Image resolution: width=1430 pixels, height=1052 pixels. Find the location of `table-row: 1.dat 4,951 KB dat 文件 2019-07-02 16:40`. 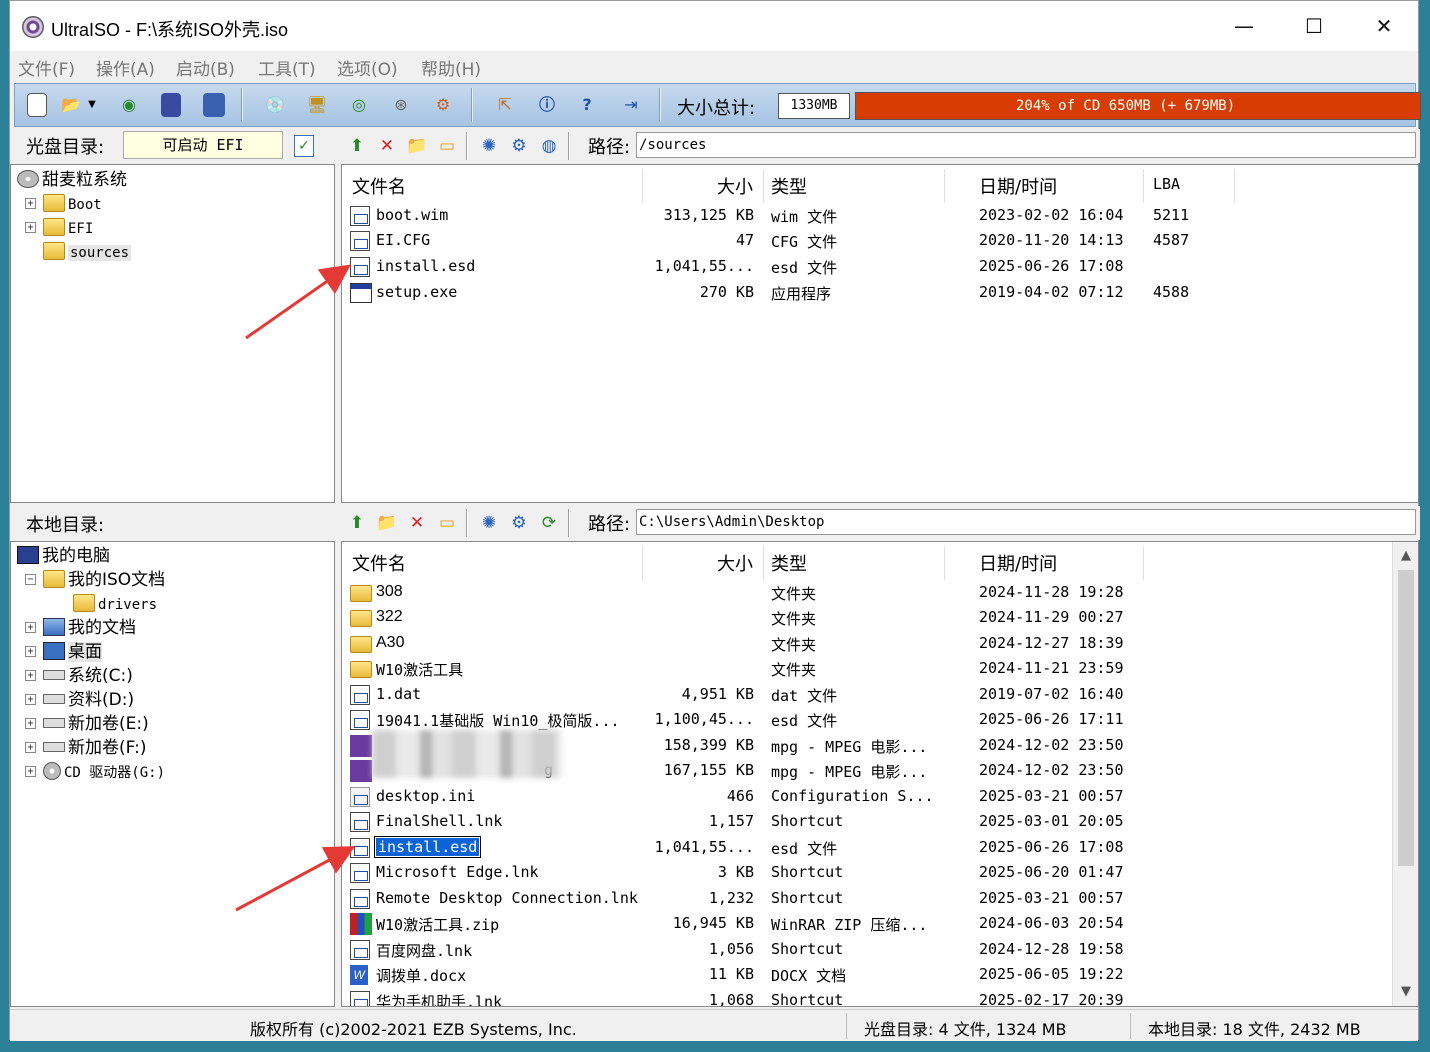

table-row: 1.dat 4,951 KB dat 文件 2019-07-02 16:40 is located at coordinates (880, 695).